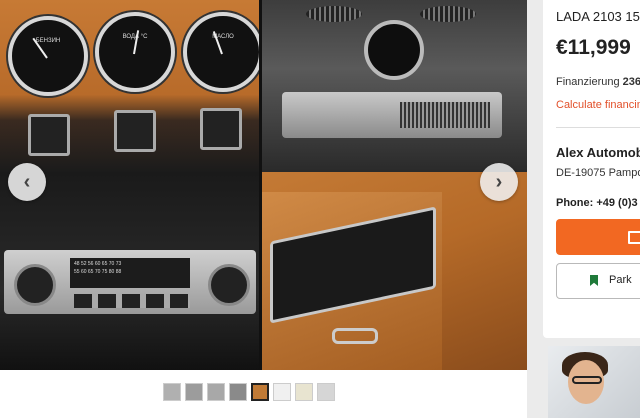 The image size is (640, 418). What do you see at coordinates (448, 14) in the screenshot?
I see `air-vent-right` at bounding box center [448, 14].